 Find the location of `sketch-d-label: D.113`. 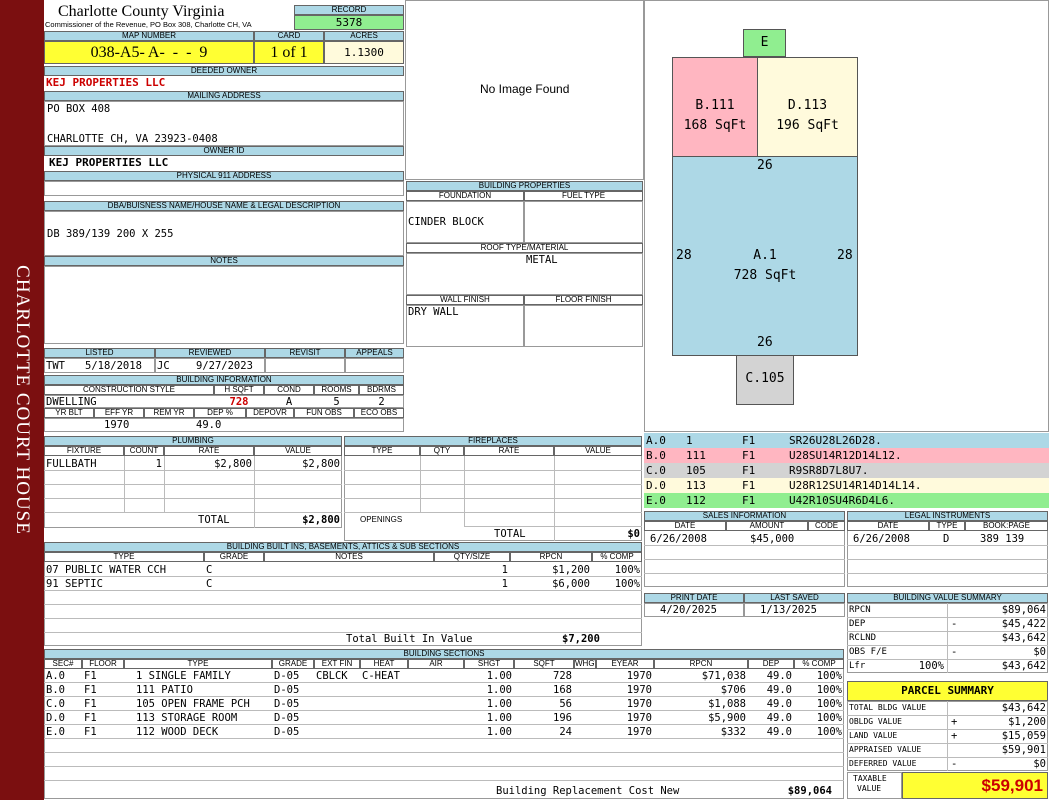

sketch-d-label: D.113 is located at coordinates (807, 105).